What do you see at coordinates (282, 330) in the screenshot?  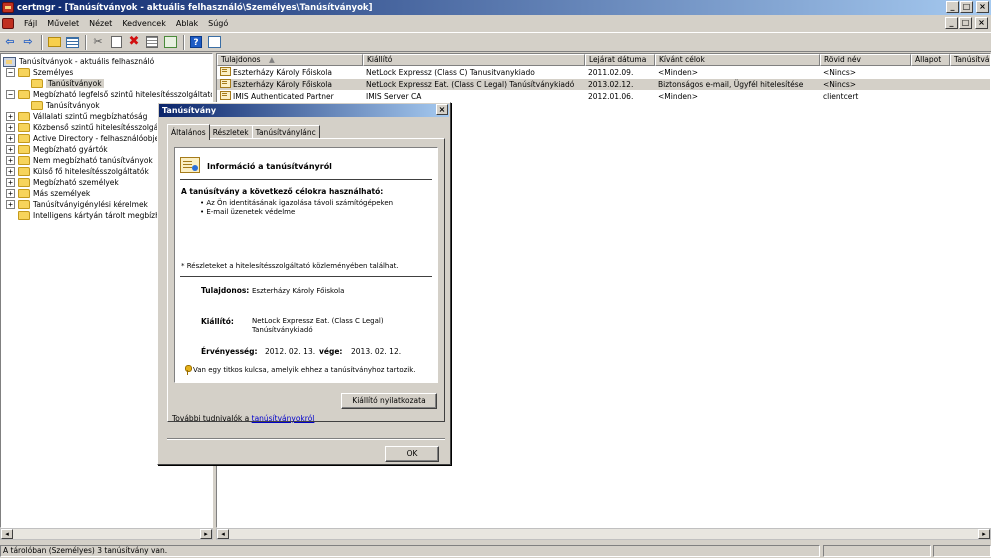 I see `issuer-value-cont: Tanúsítványkiadó` at bounding box center [282, 330].